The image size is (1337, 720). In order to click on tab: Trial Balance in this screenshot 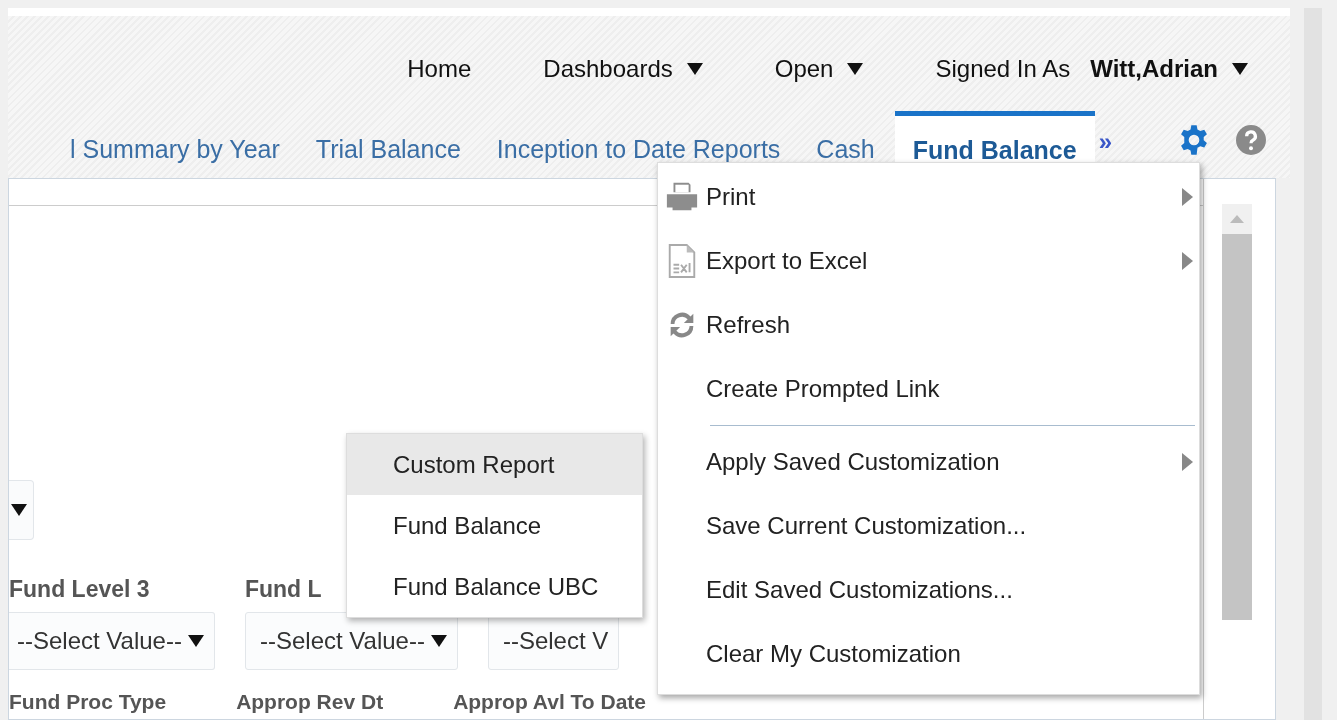, I will do `click(388, 154)`.